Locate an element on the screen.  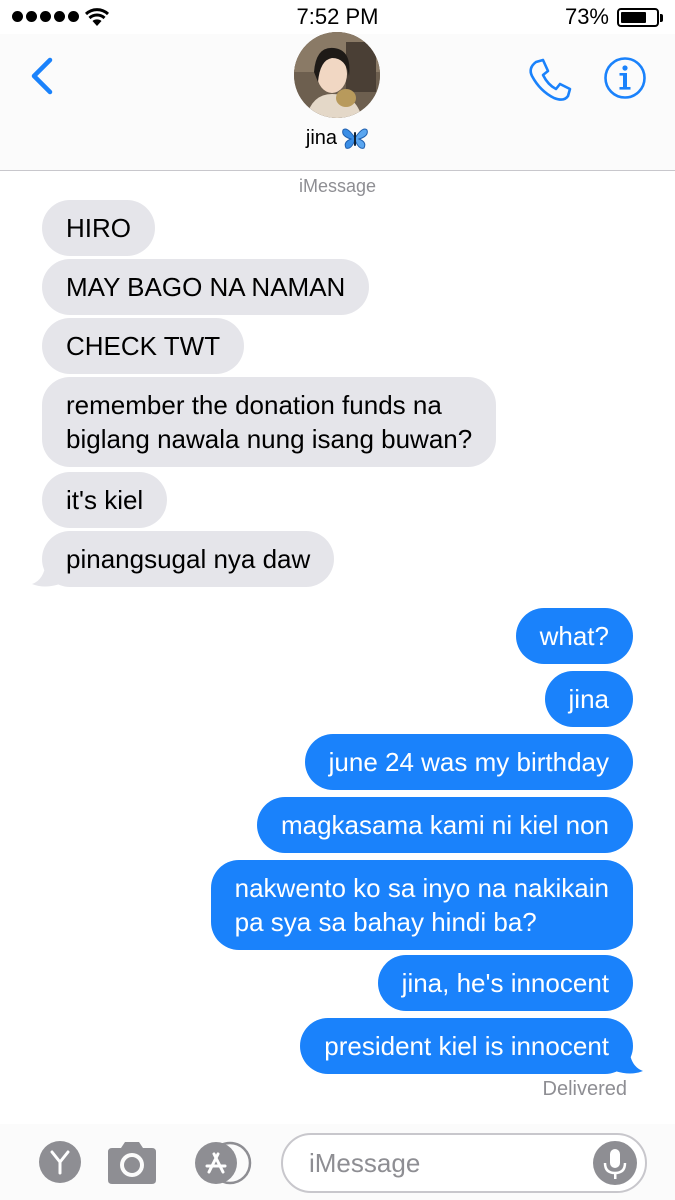
outgoing-message: magkasama kami ni kiel non is located at coordinates (444, 825).